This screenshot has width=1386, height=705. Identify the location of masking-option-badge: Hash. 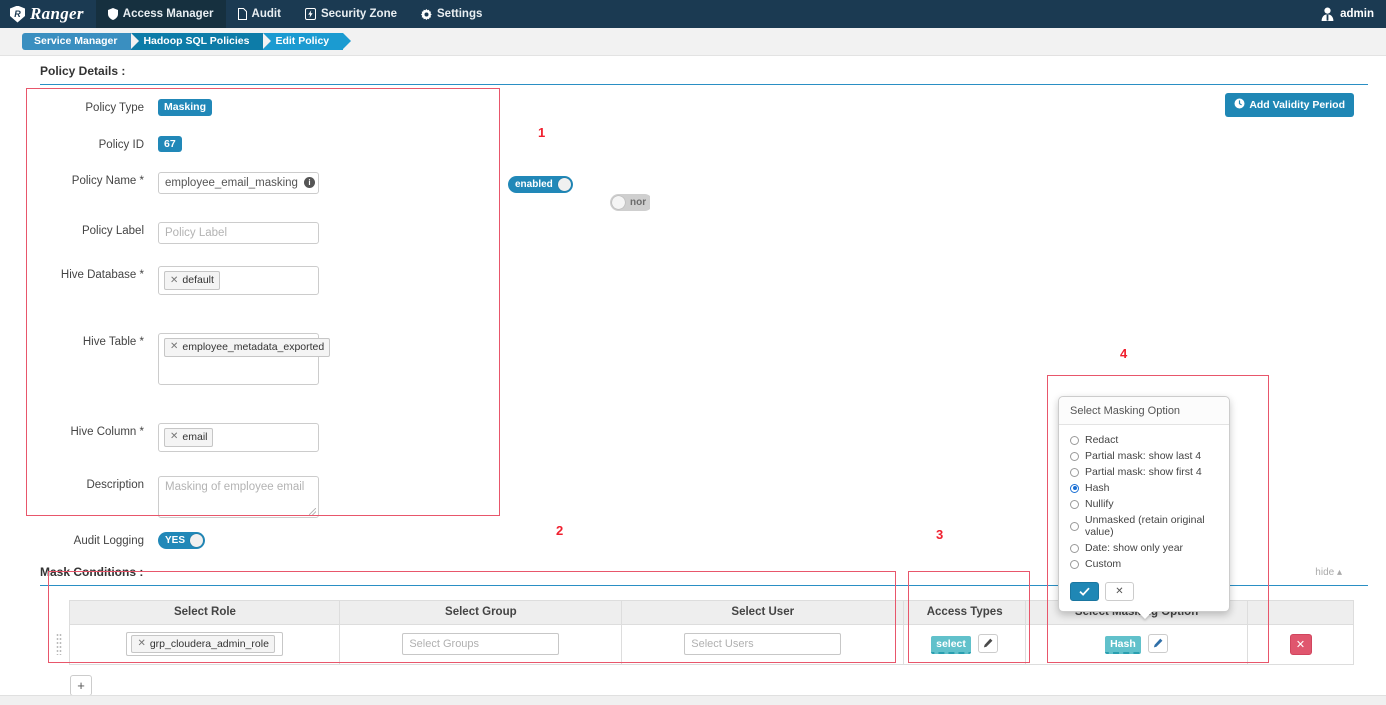
(1123, 645).